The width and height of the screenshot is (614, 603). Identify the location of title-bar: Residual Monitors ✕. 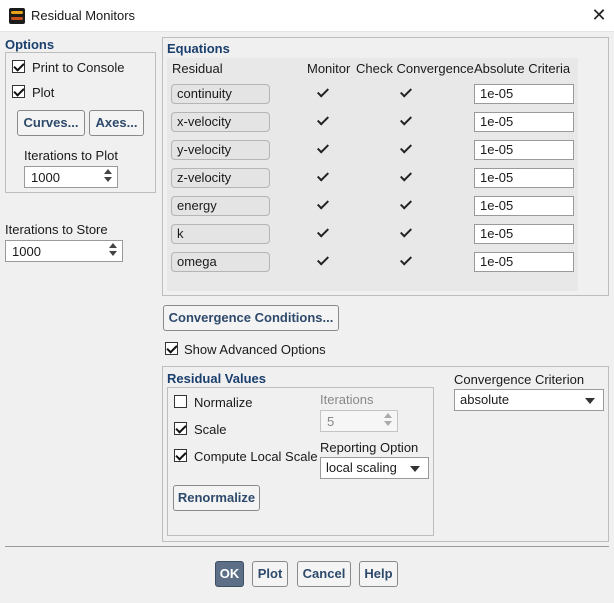
(307, 16).